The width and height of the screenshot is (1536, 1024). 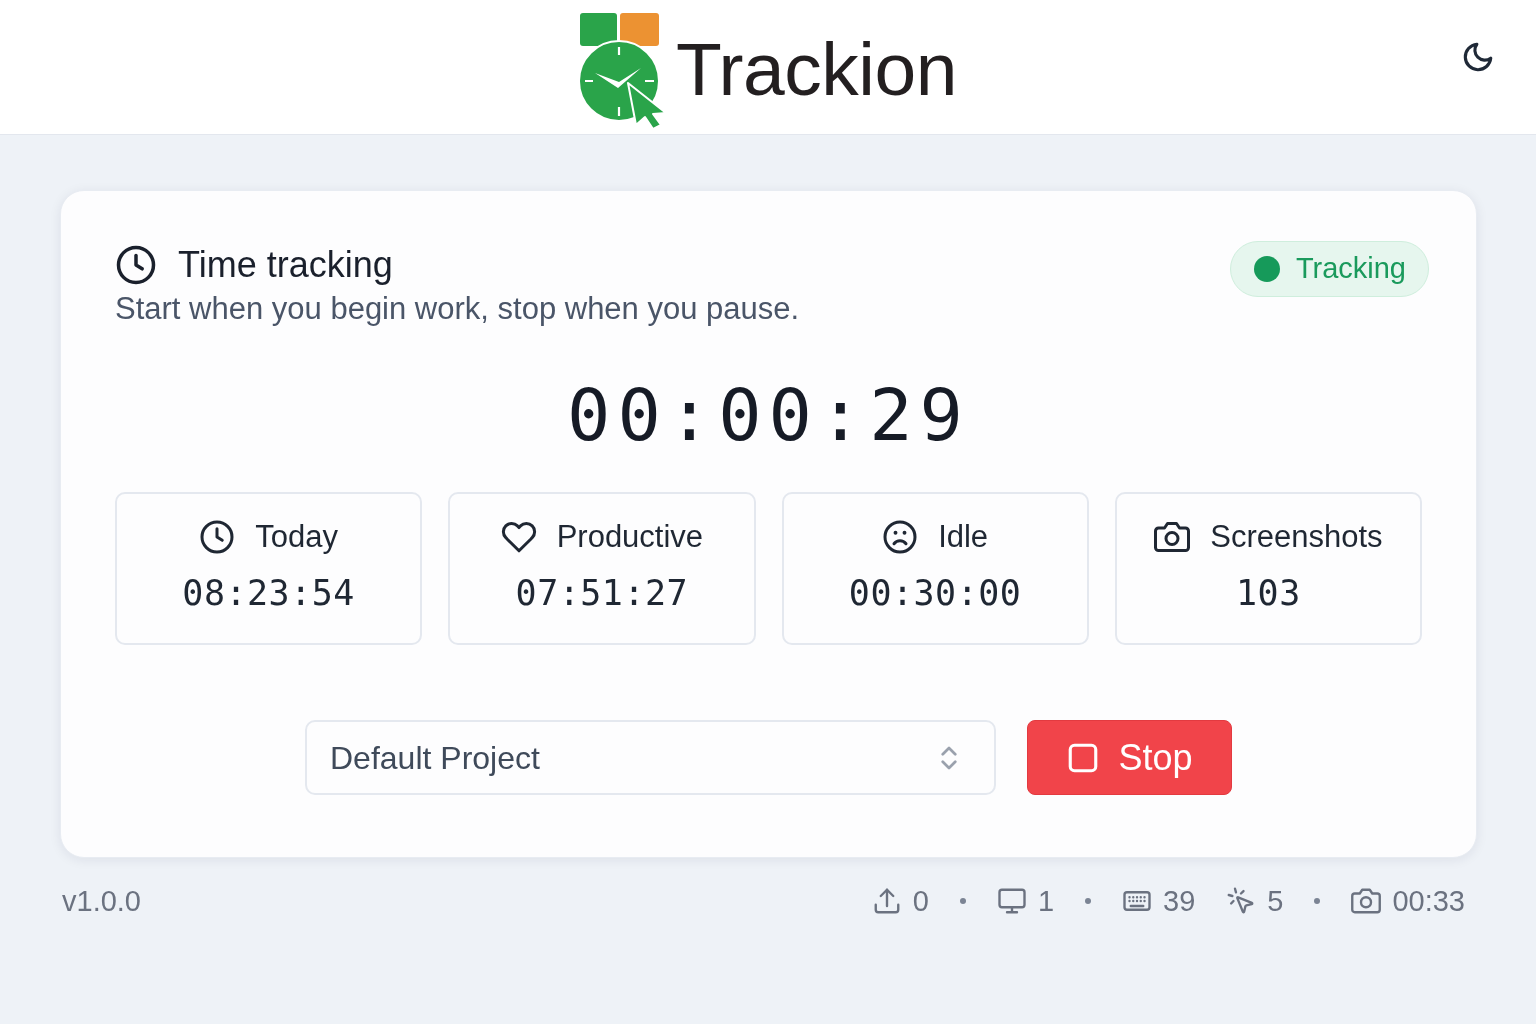 I want to click on stat-label: Screenshots, so click(x=1296, y=537).